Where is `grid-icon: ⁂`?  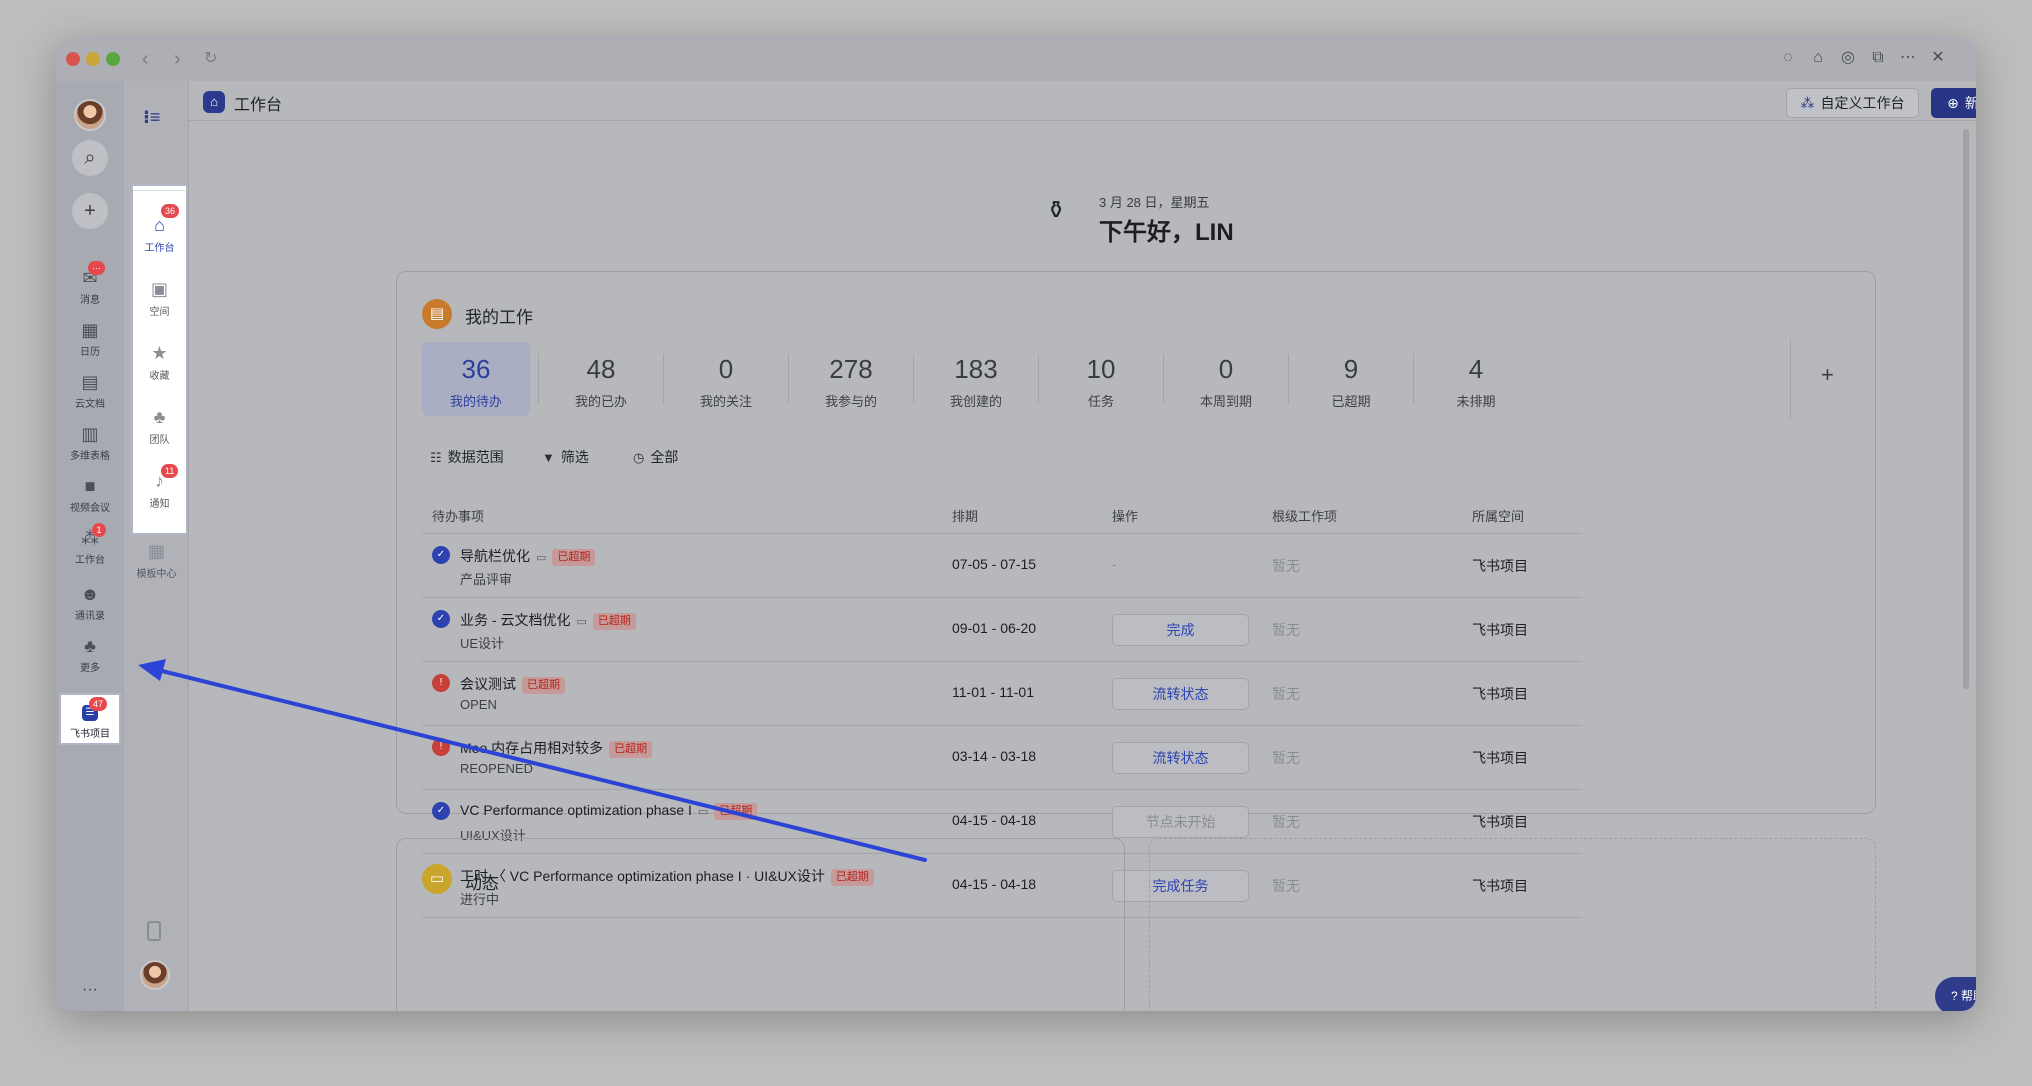 grid-icon: ⁂ is located at coordinates (1807, 103).